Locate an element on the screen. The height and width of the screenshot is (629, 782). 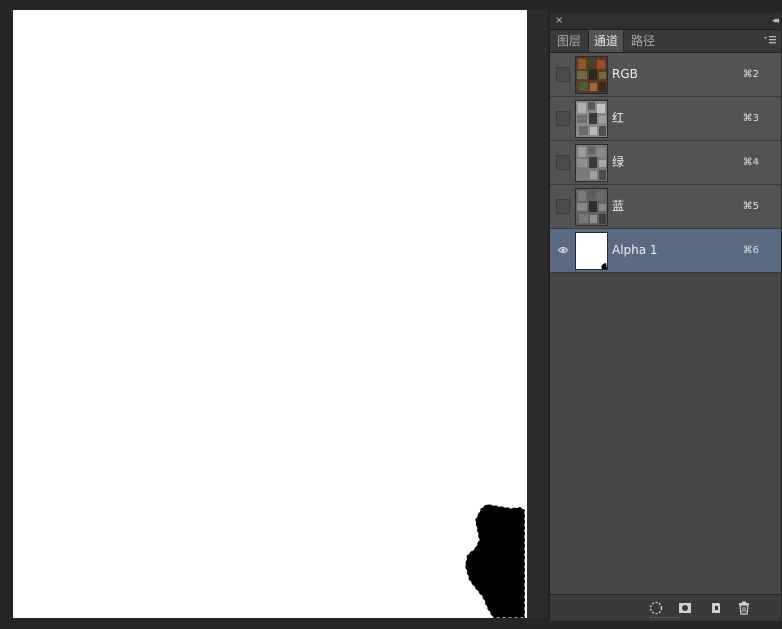
workspace-gutter is located at coordinates (537, 314).